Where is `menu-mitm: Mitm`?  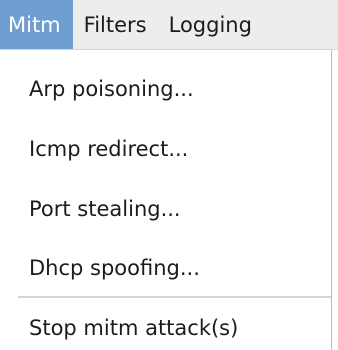
menu-mitm: Mitm is located at coordinates (36, 24).